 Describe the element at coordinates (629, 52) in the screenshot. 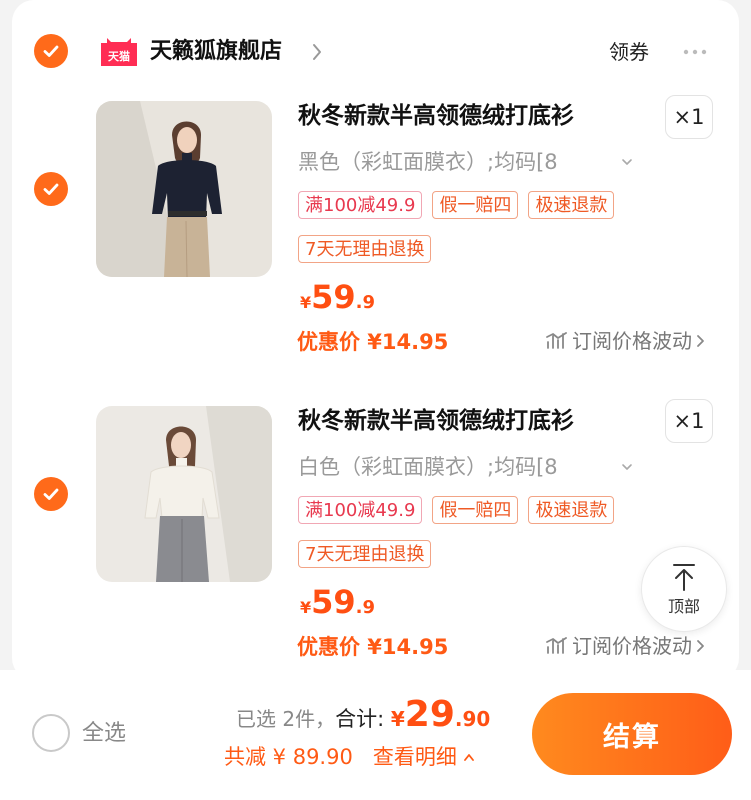

I see `coupon-button: 领券` at that location.